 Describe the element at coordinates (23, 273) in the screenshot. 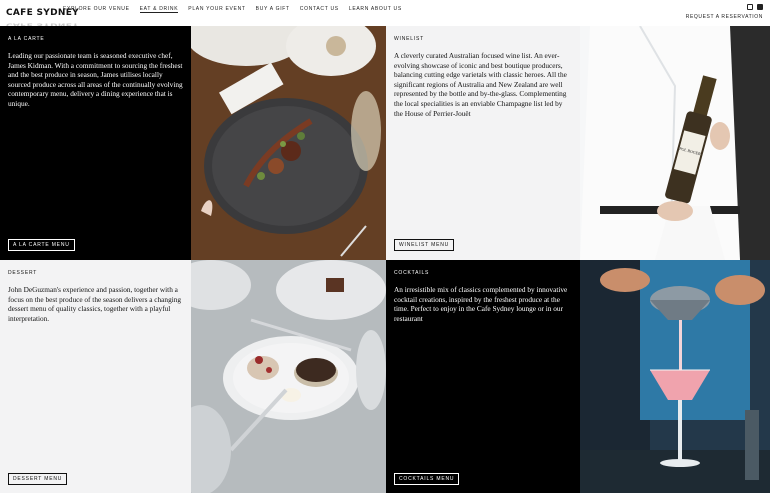

I see `dessert-title: DESSERT` at that location.